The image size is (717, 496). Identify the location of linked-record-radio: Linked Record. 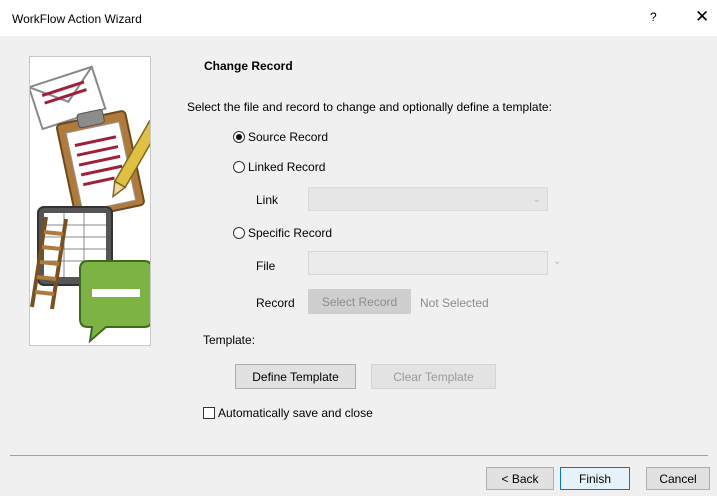
(279, 167).